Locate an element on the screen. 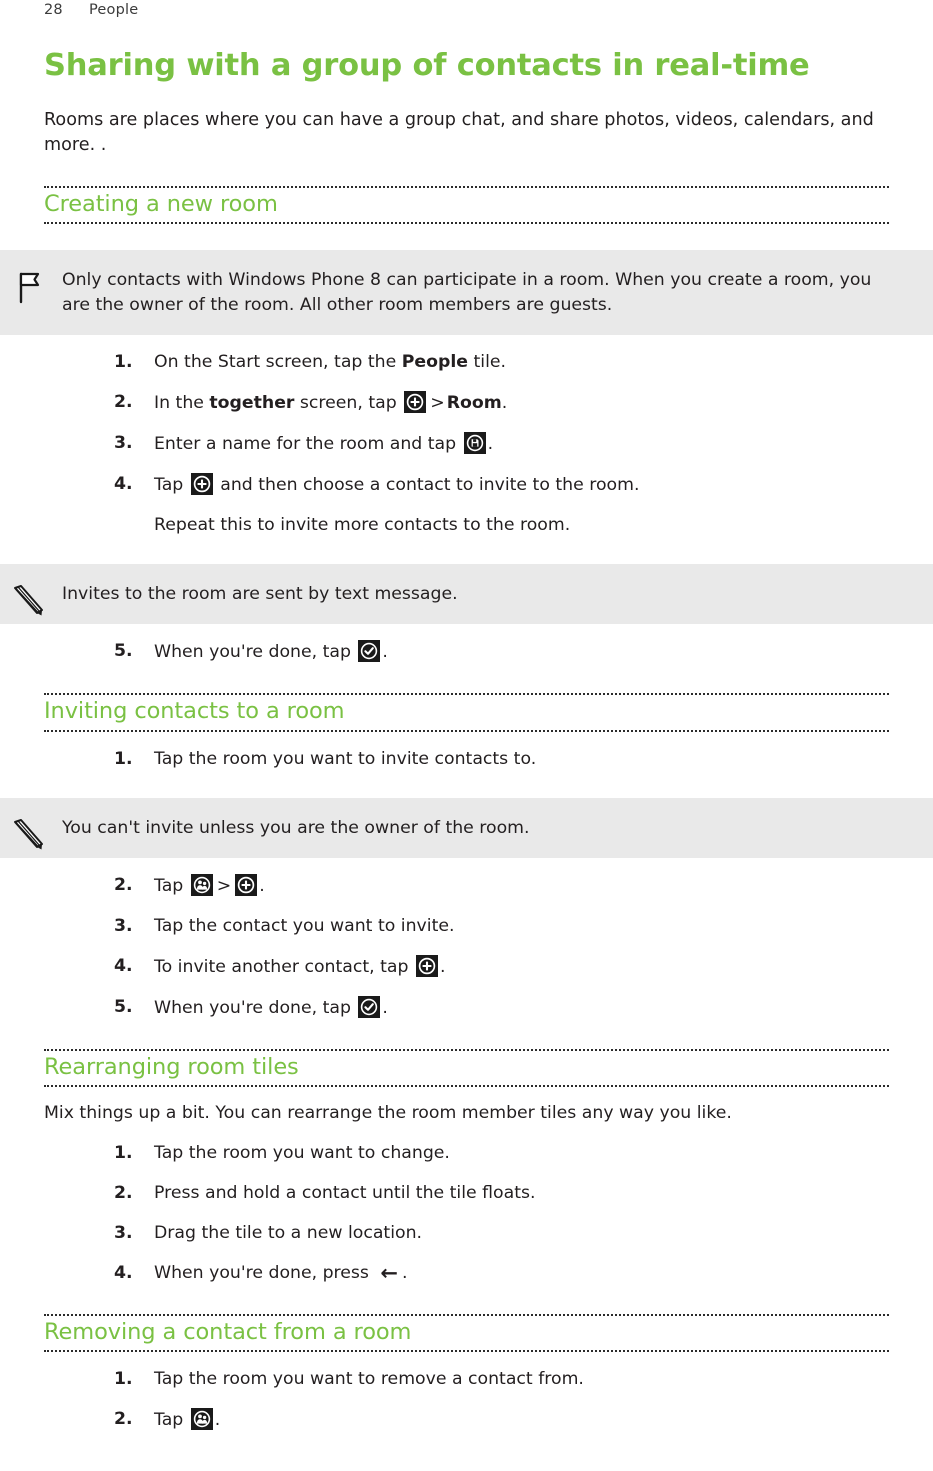 The height and width of the screenshot is (1471, 933). chapter-name: People is located at coordinates (114, 10).